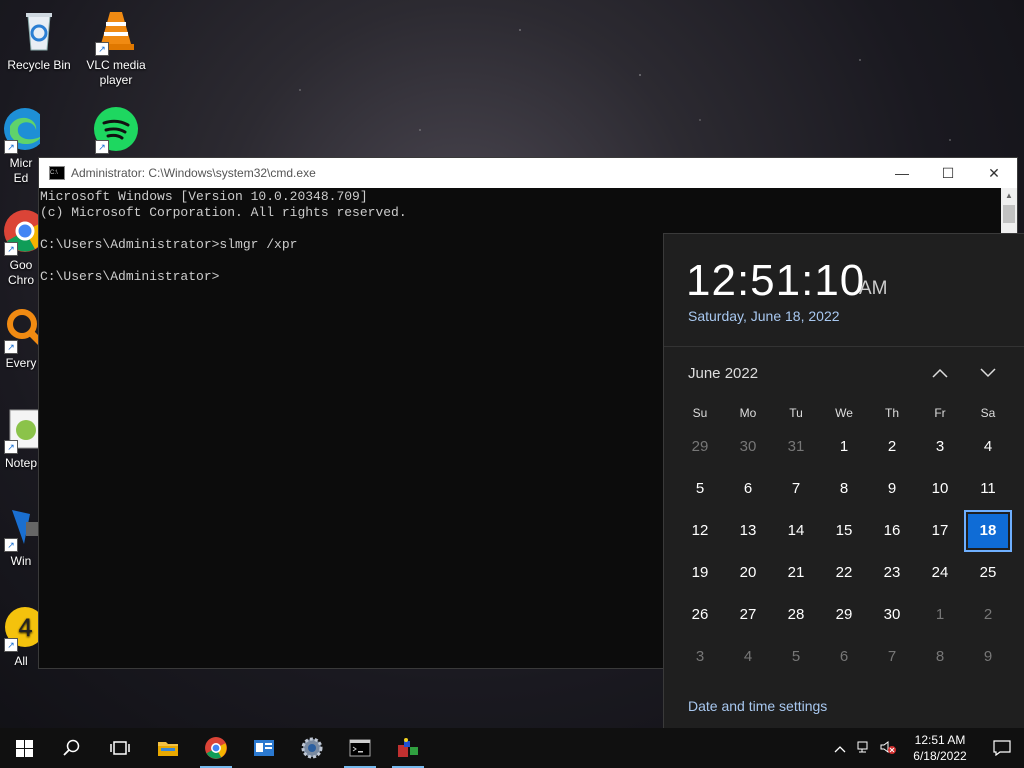 The height and width of the screenshot is (768, 1024). I want to click on desktop-icon-vlc: ↗ VLC media player, so click(116, 48).